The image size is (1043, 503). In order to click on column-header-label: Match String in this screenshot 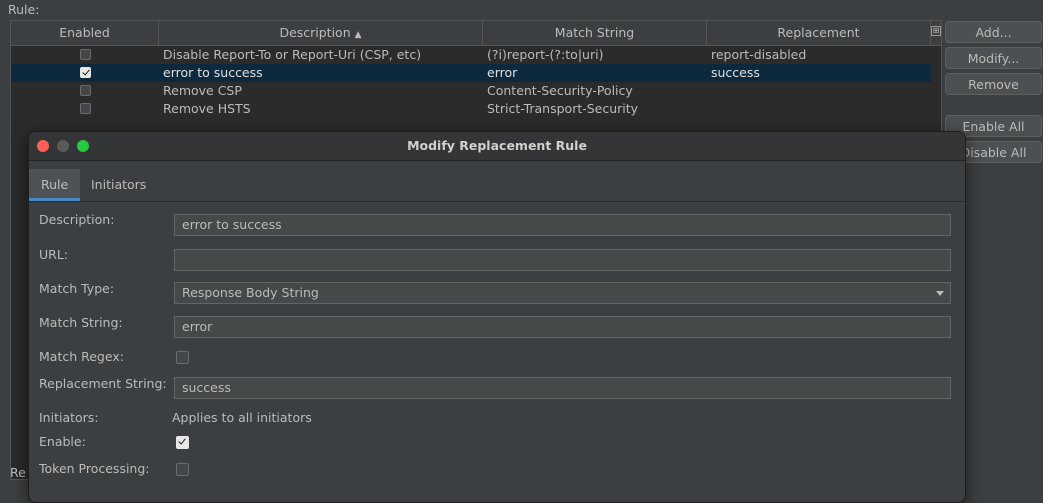, I will do `click(594, 32)`.